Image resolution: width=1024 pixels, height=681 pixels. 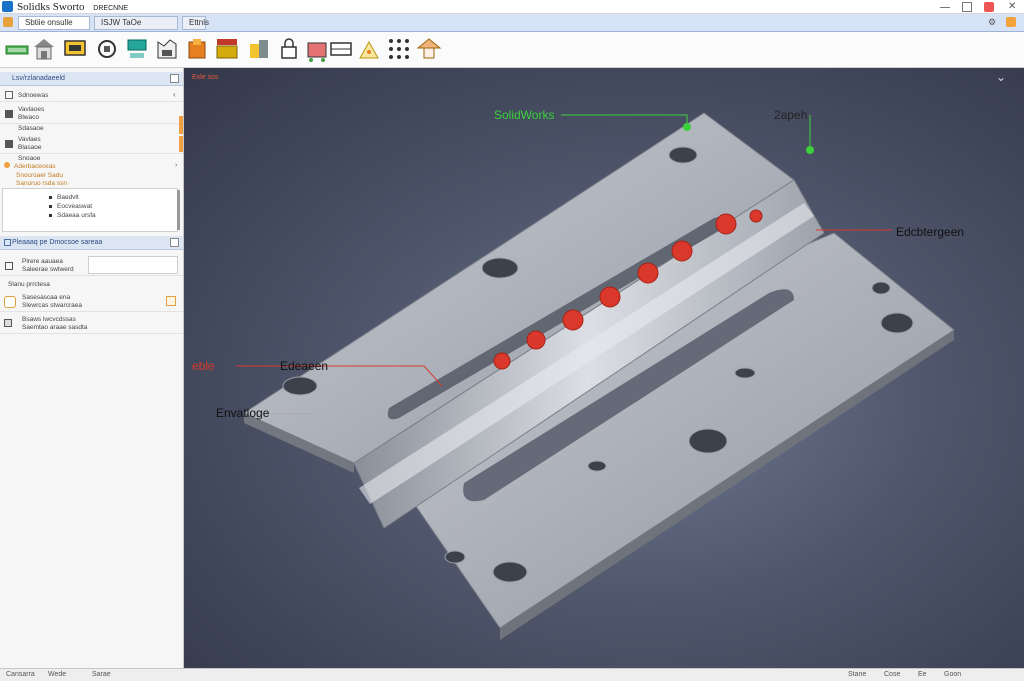 What do you see at coordinates (39, 175) in the screenshot?
I see `warning-text: Snocroaer Sadu` at bounding box center [39, 175].